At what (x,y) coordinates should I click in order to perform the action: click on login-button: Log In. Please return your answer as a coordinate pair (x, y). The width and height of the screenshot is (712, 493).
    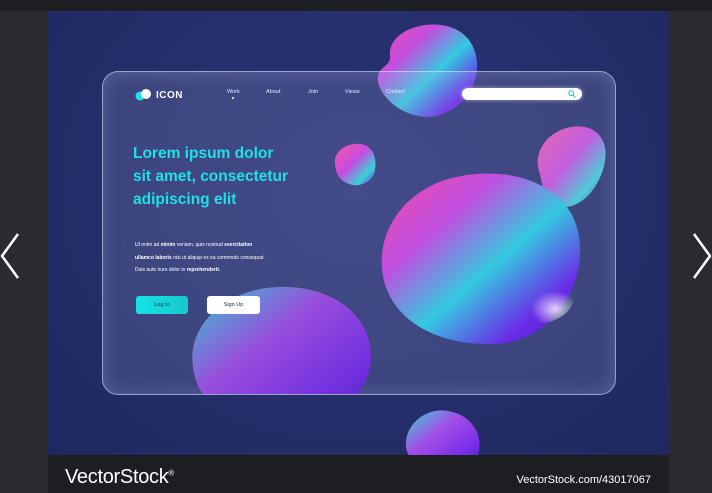
    Looking at the image, I should click on (162, 305).